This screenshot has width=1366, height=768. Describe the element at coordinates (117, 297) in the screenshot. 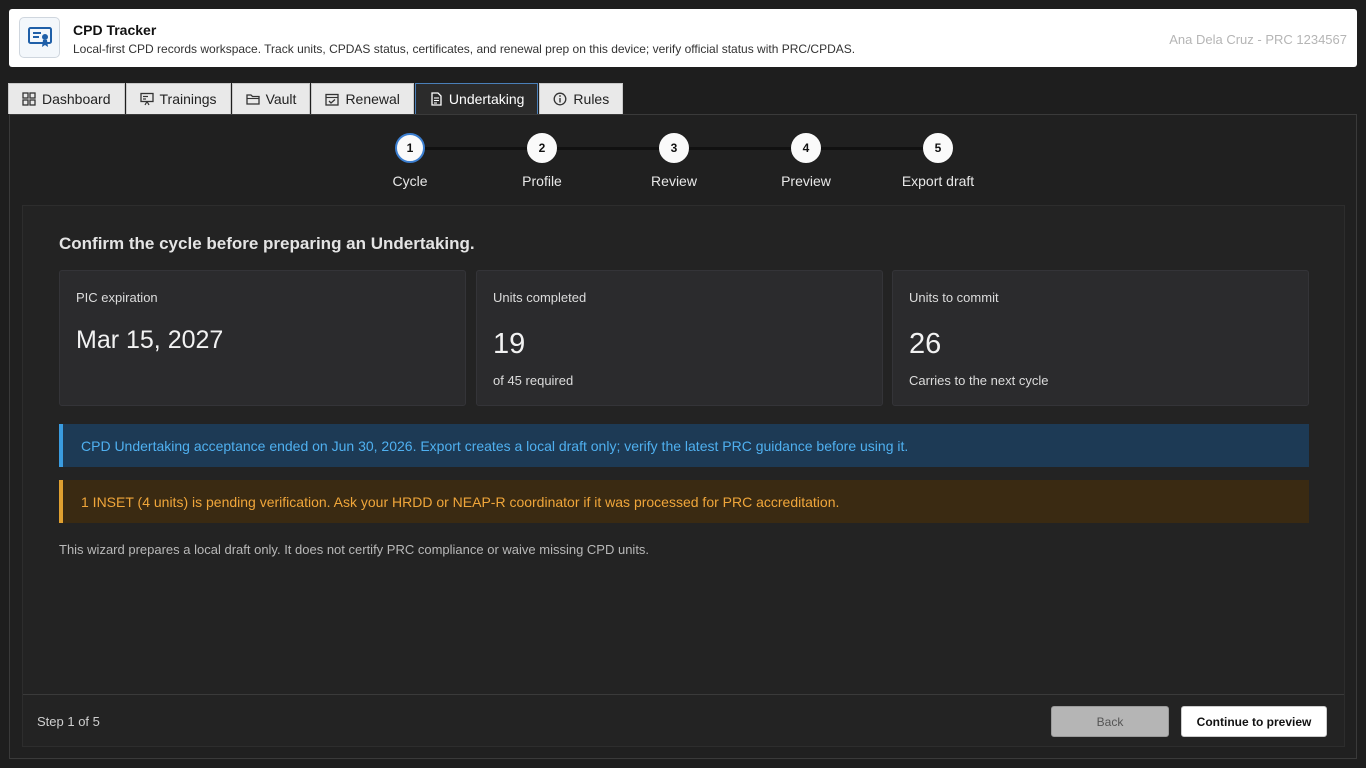

I see `card-label: PIC expiration` at that location.